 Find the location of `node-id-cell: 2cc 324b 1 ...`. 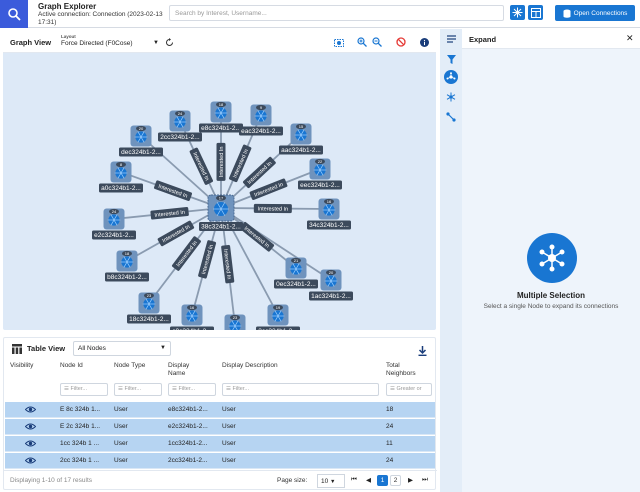

node-id-cell: 2cc 324b 1 ... is located at coordinates (80, 460).